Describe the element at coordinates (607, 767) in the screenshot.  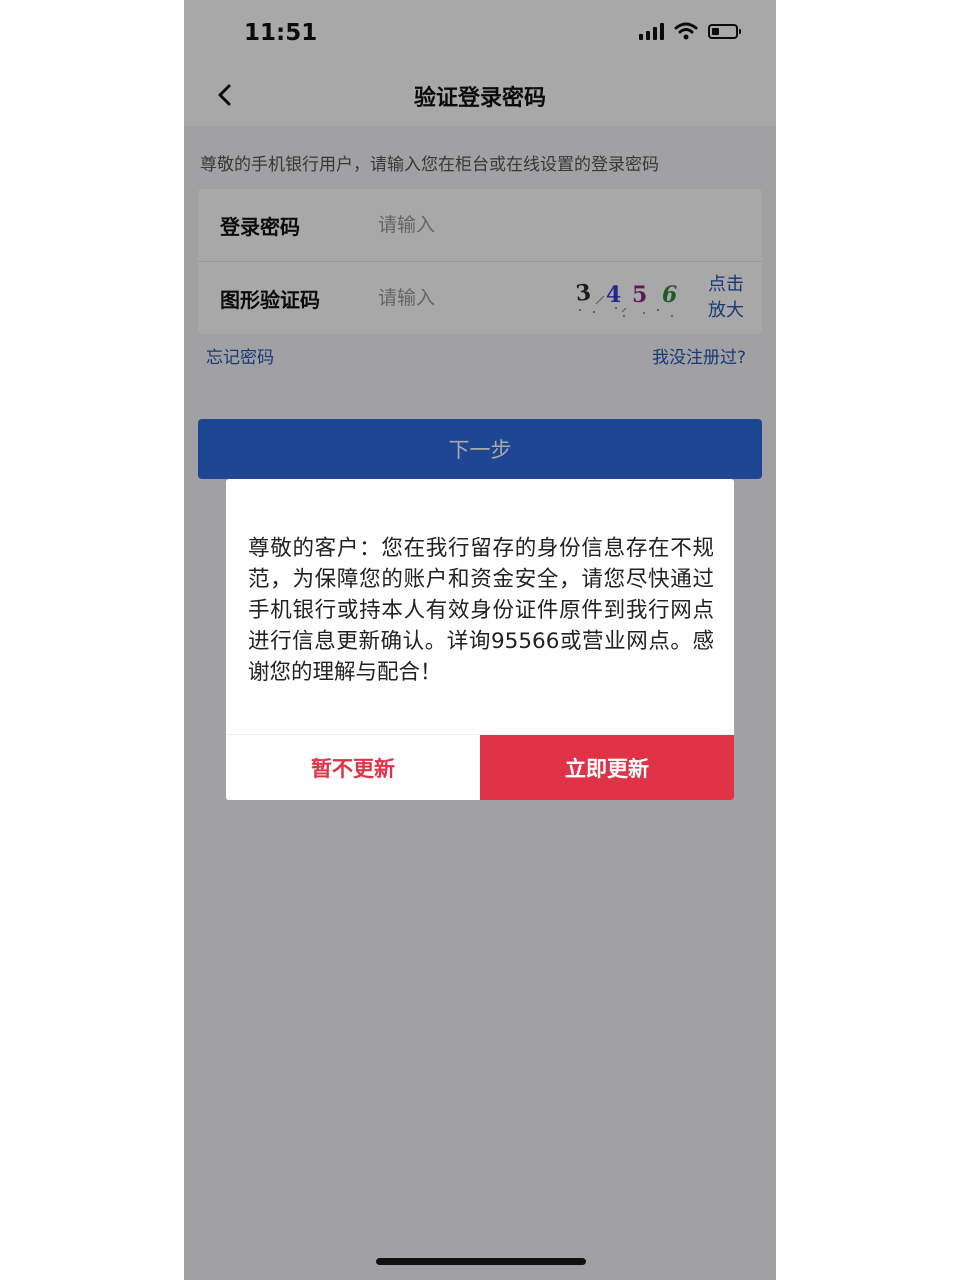
I see `update-now-button: 立即更新` at that location.